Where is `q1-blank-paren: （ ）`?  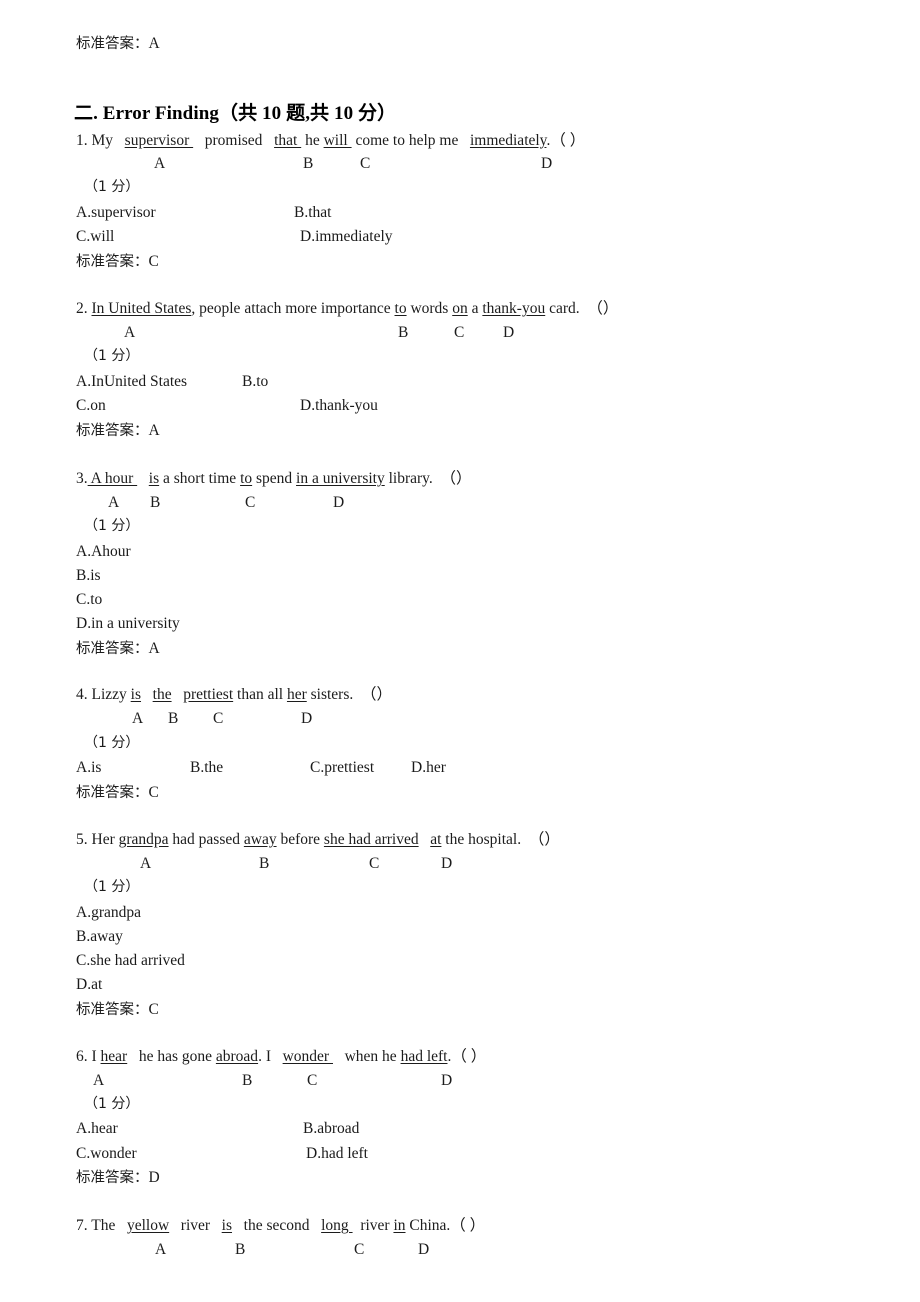 q1-blank-paren: （ ） is located at coordinates (568, 140).